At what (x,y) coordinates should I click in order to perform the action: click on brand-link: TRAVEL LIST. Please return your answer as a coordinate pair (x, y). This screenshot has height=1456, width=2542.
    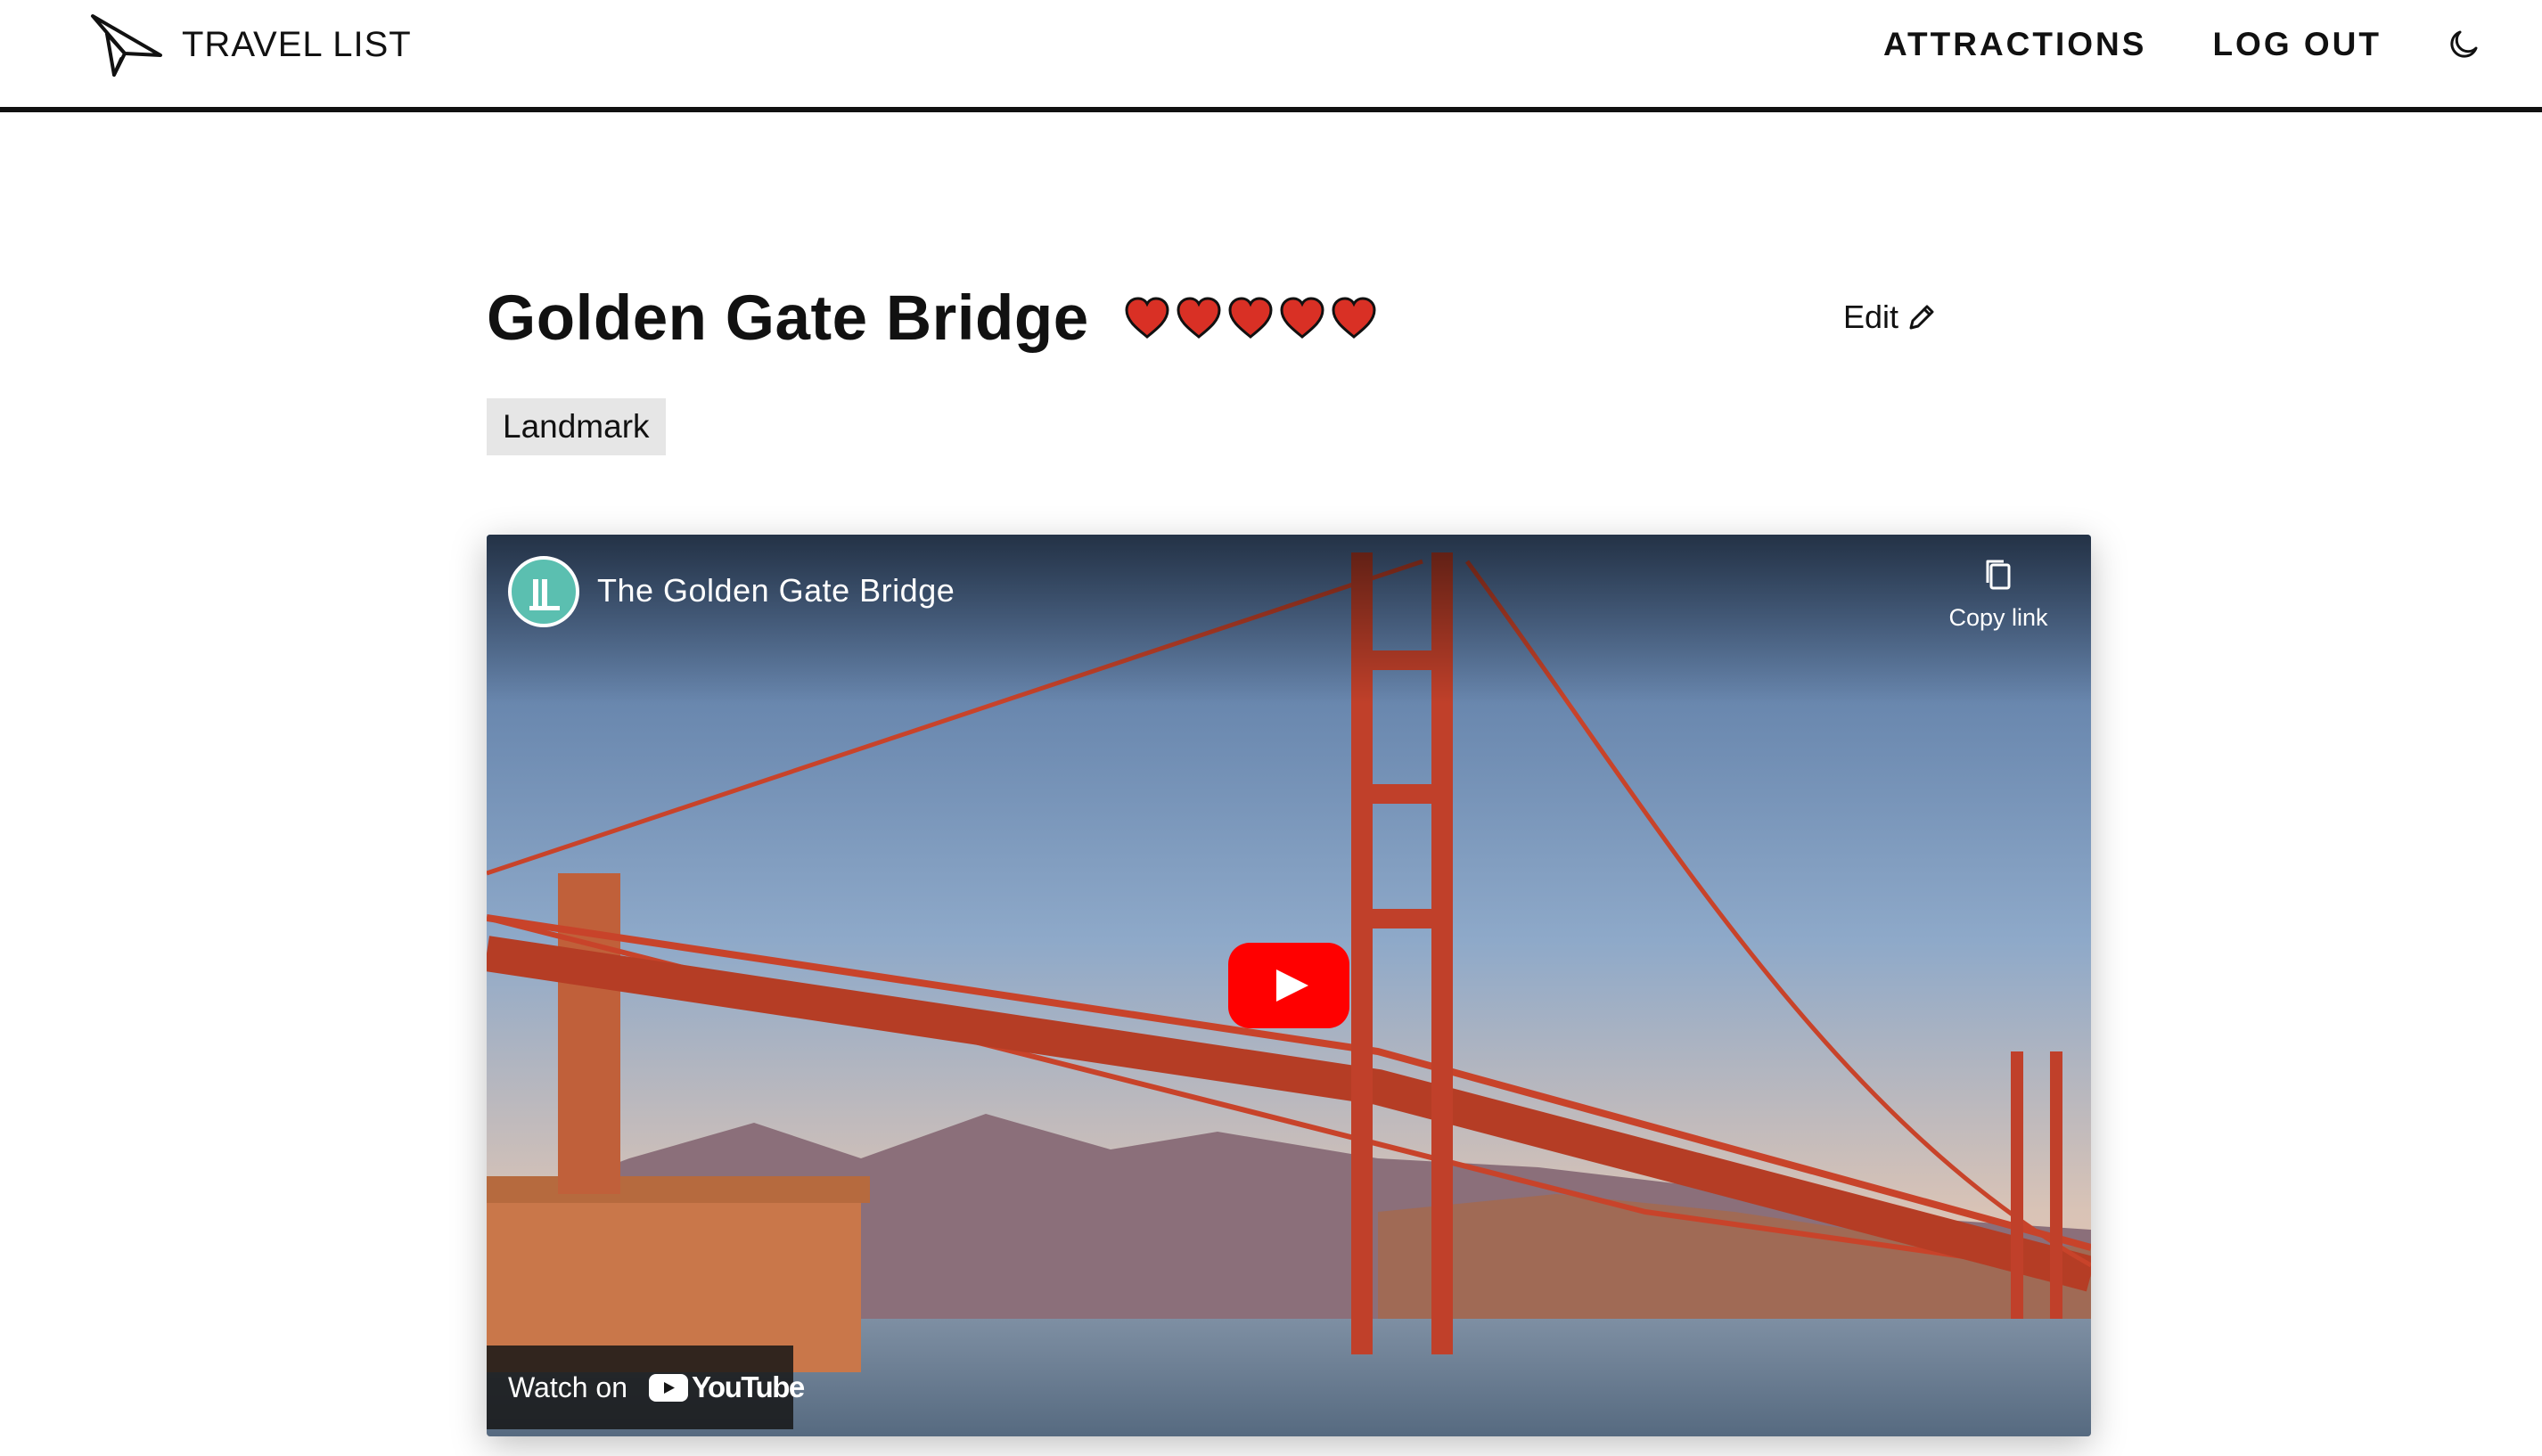
    Looking at the image, I should click on (250, 45).